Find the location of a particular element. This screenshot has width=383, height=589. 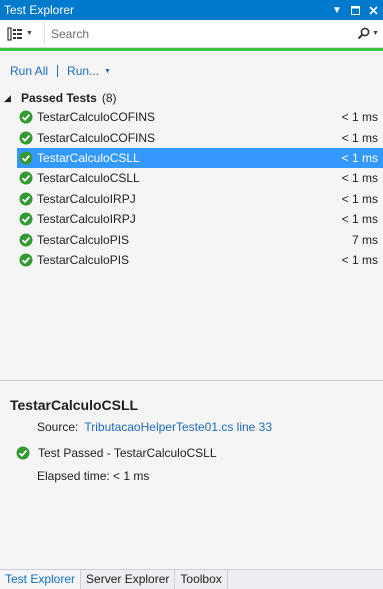

test-row: TestarCalculoPIS < 1 ms is located at coordinates (200, 260).